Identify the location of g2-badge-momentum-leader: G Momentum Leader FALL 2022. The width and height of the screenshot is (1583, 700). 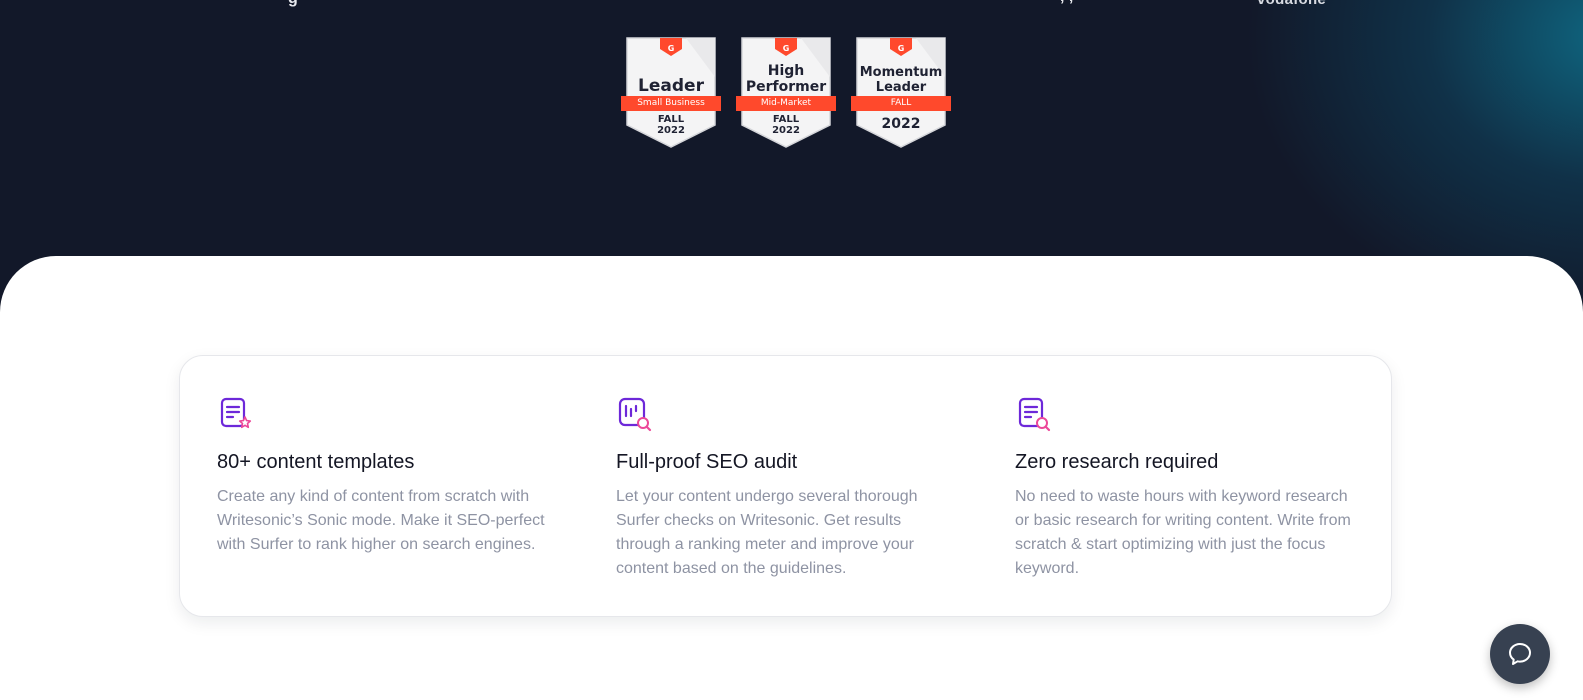
(901, 93).